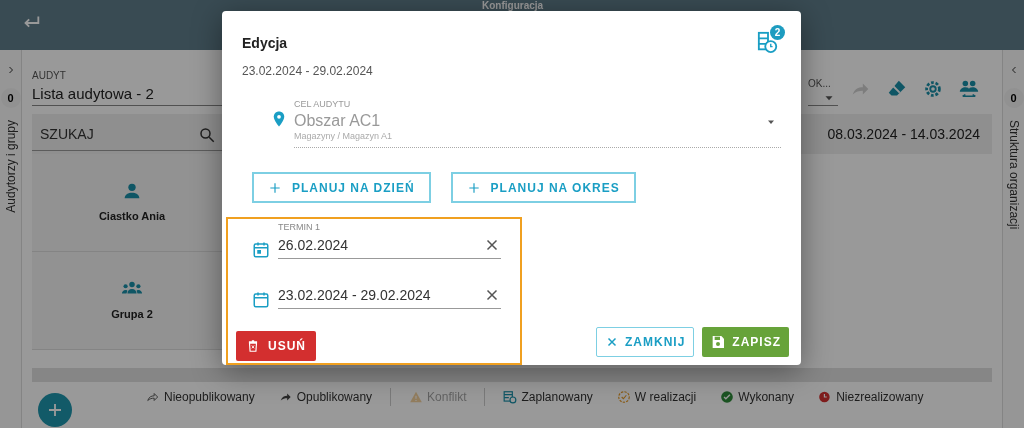  Describe the element at coordinates (745, 342) in the screenshot. I see `save-button: ZAPISZ` at that location.